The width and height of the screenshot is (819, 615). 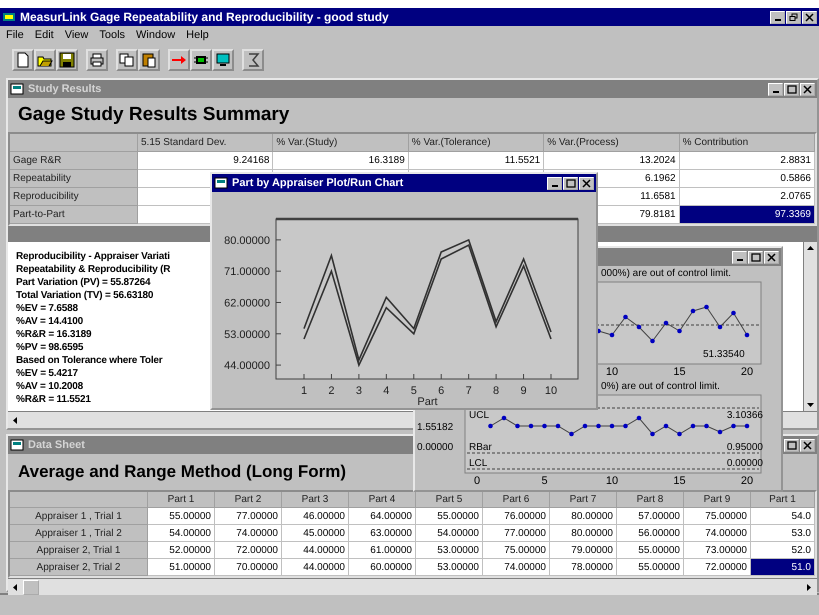 What do you see at coordinates (650, 500) in the screenshot?
I see `column-header: Part 8` at bounding box center [650, 500].